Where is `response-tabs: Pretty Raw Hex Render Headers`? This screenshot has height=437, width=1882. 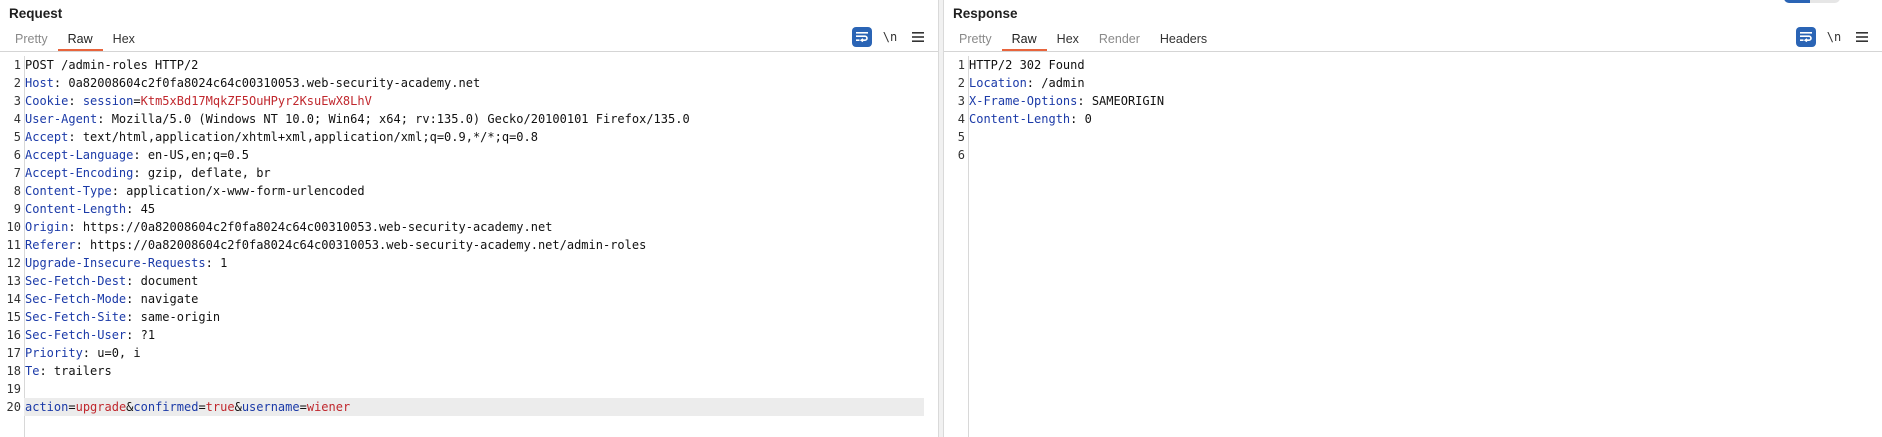
response-tabs: Pretty Raw Hex Render Headers is located at coordinates (1083, 40).